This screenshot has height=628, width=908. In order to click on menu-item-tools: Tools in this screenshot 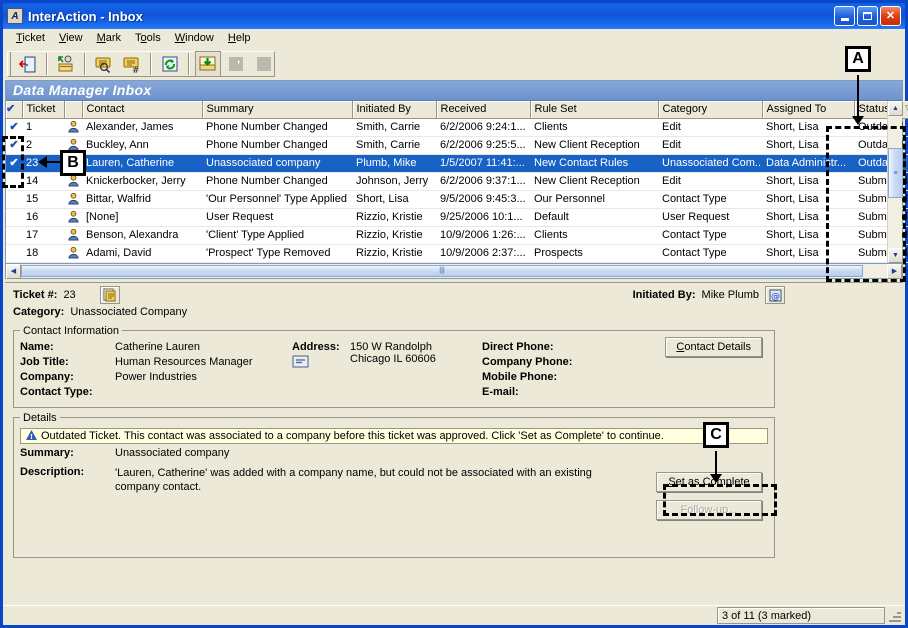, I will do `click(148, 38)`.